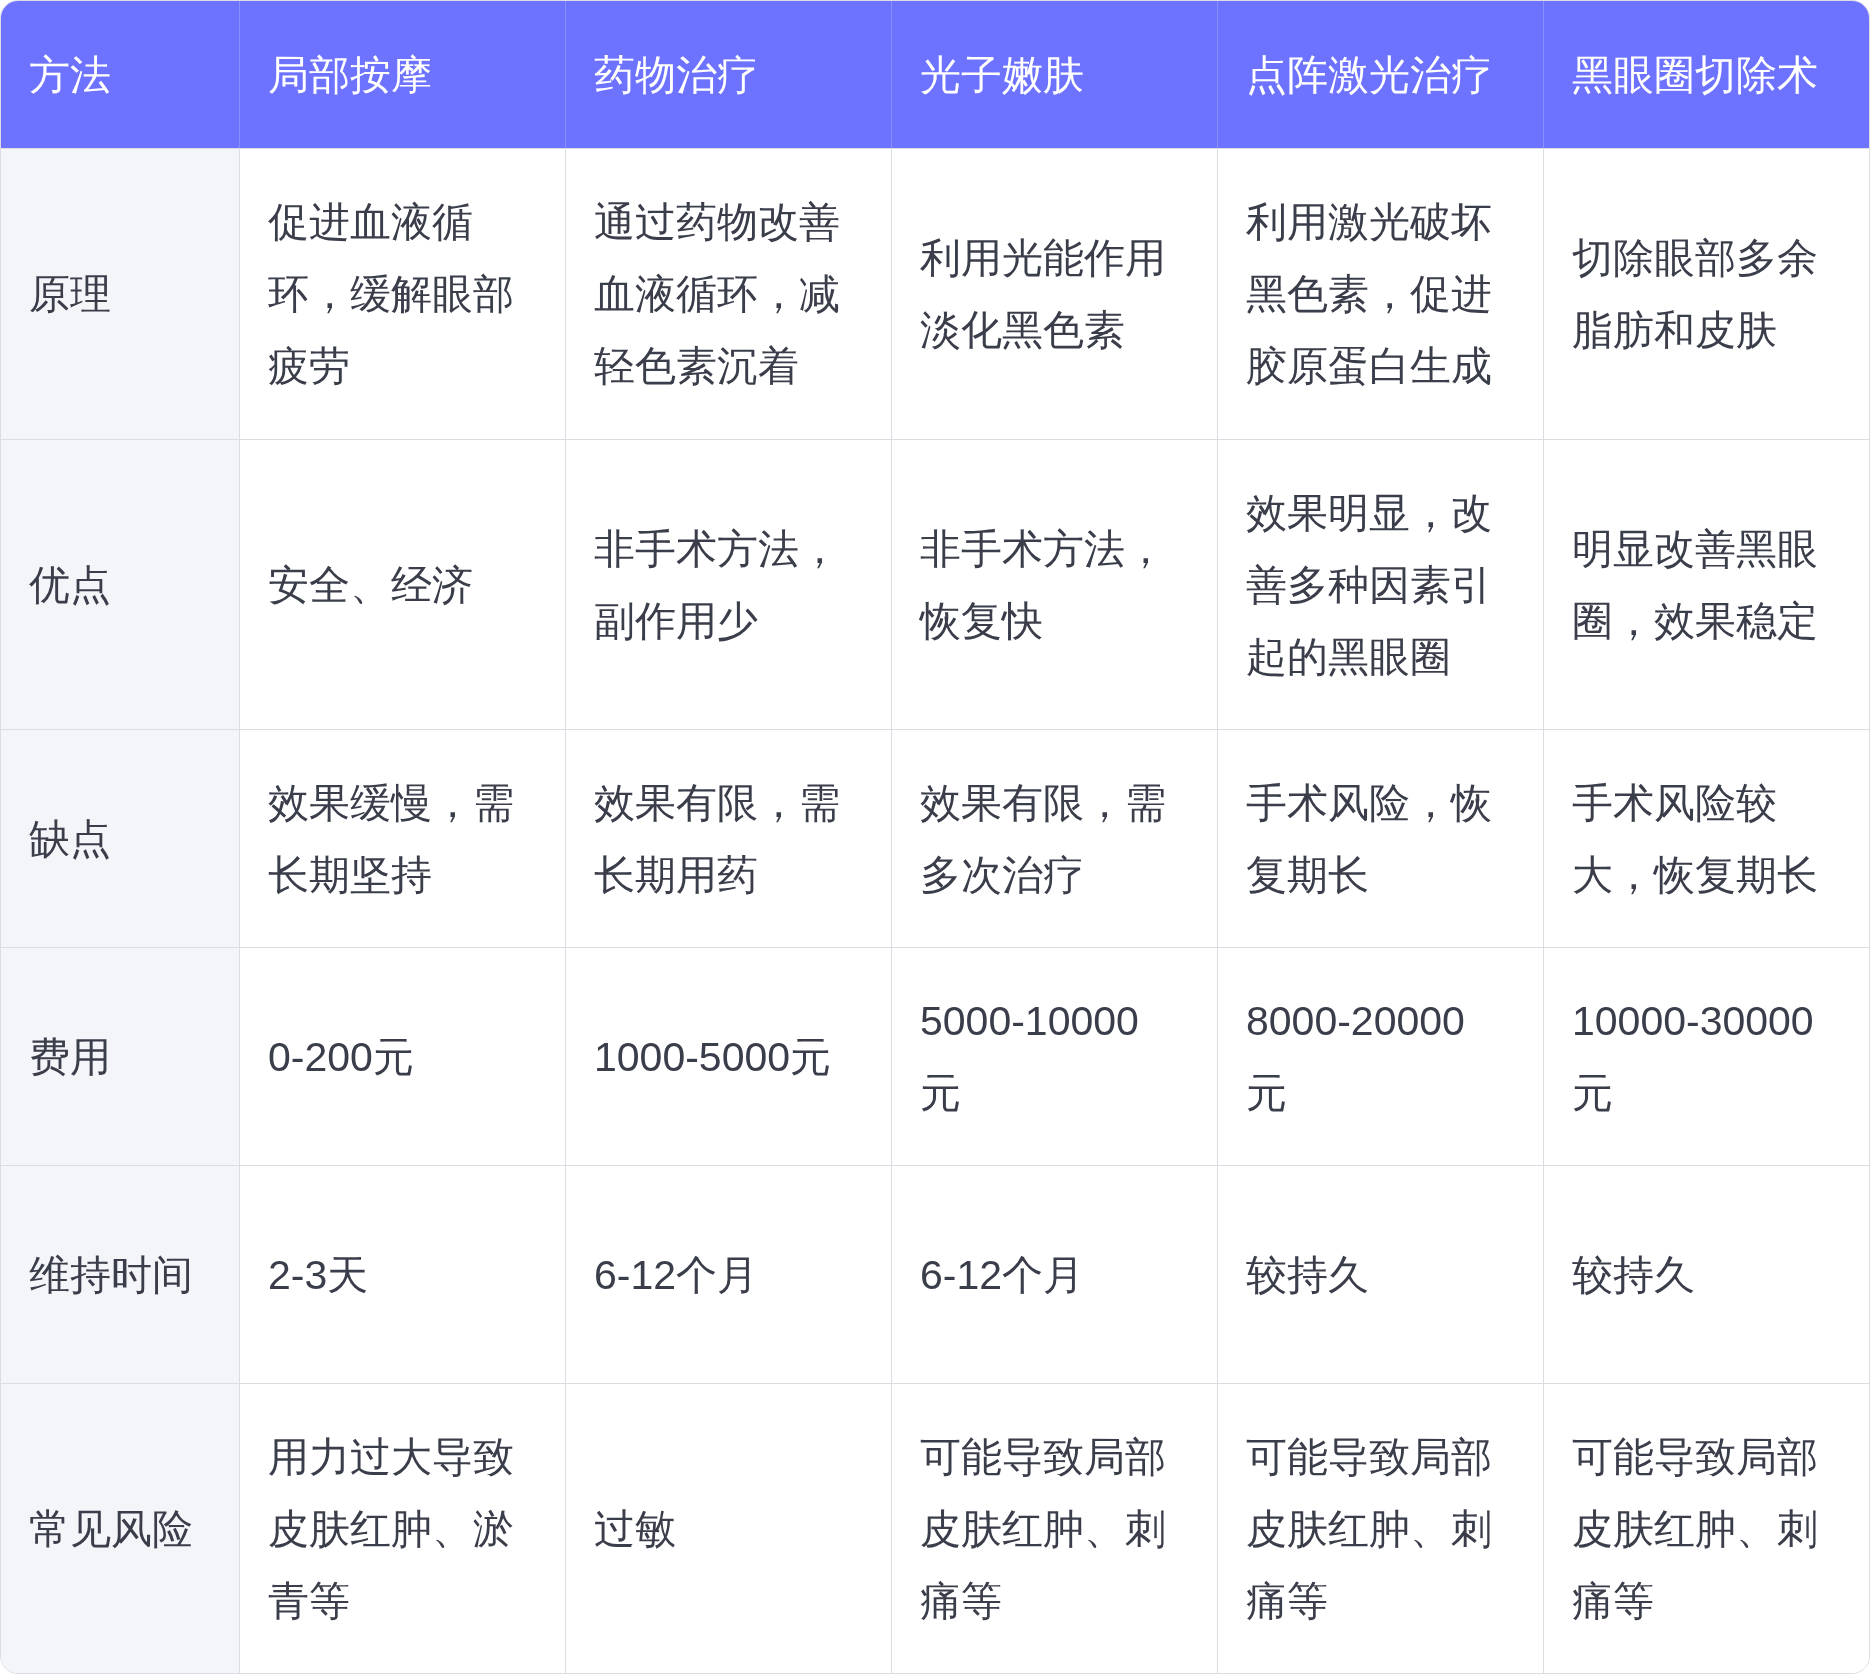 The image size is (1870, 1674). What do you see at coordinates (728, 74) in the screenshot?
I see `column-header: 药物治疗` at bounding box center [728, 74].